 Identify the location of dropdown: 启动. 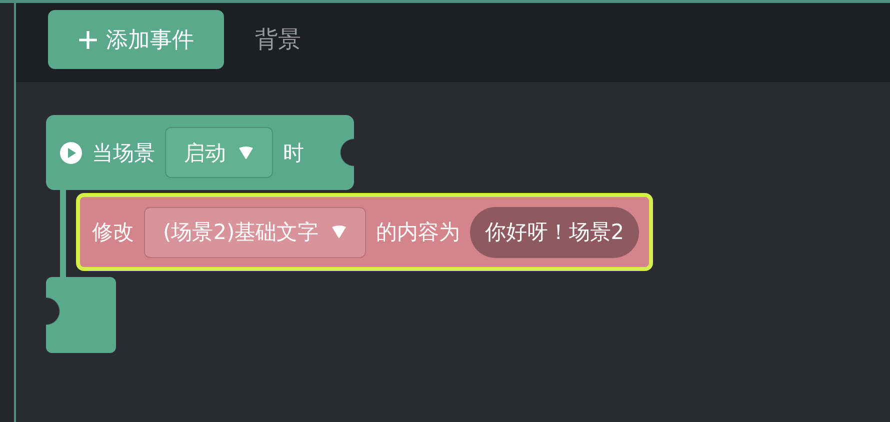
(219, 152).